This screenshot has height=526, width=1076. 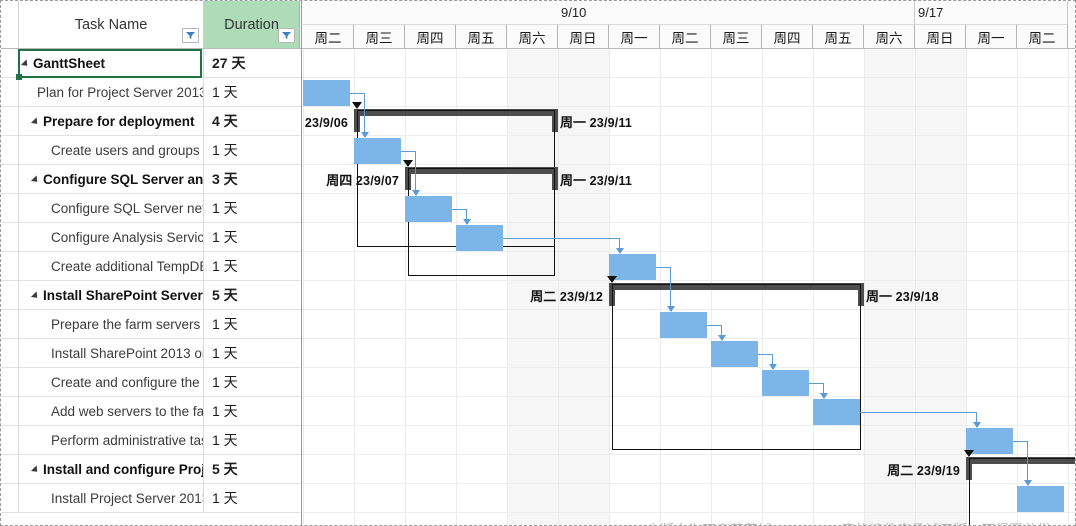 What do you see at coordinates (252, 121) in the screenshot?
I see `cell-duration: 4 天` at bounding box center [252, 121].